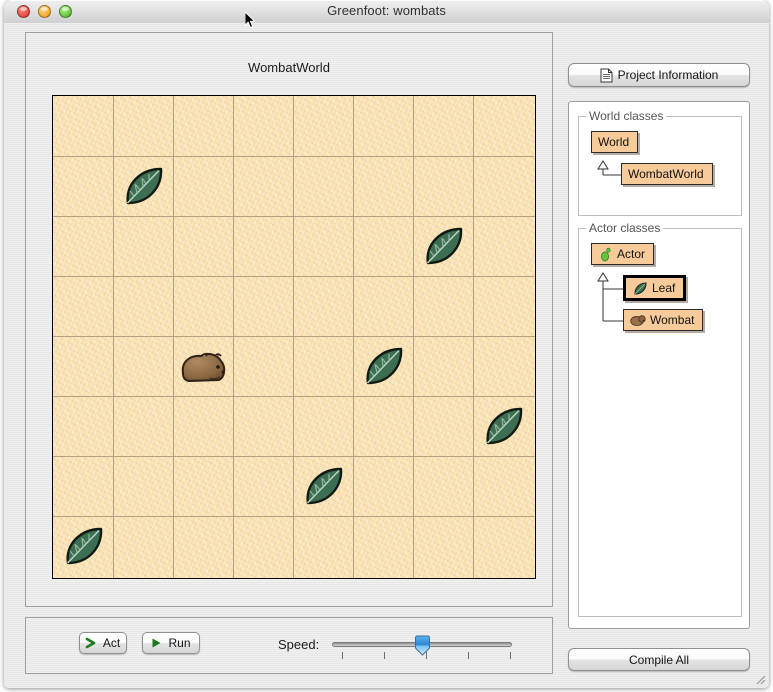 This screenshot has width=773, height=692. I want to click on compile-all-button: Compile All, so click(659, 659).